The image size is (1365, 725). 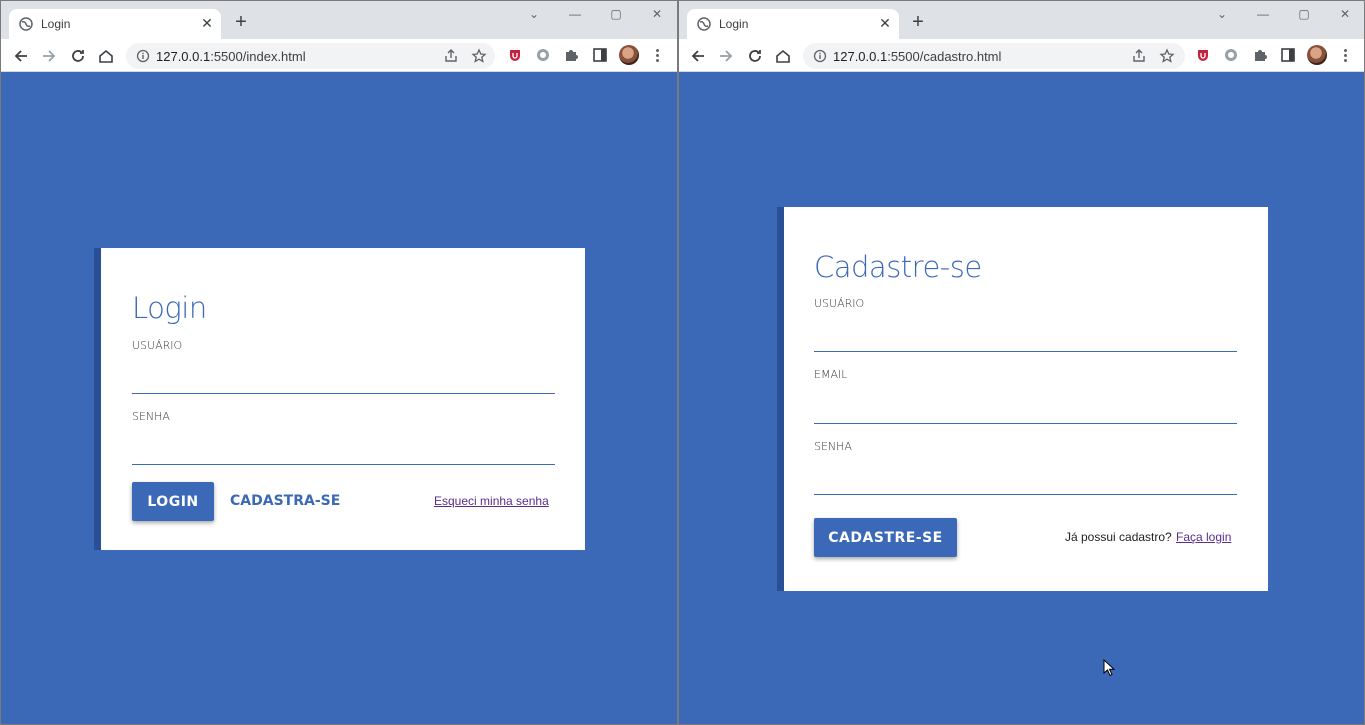 I want to click on cursor-icon, so click(x=1109, y=668).